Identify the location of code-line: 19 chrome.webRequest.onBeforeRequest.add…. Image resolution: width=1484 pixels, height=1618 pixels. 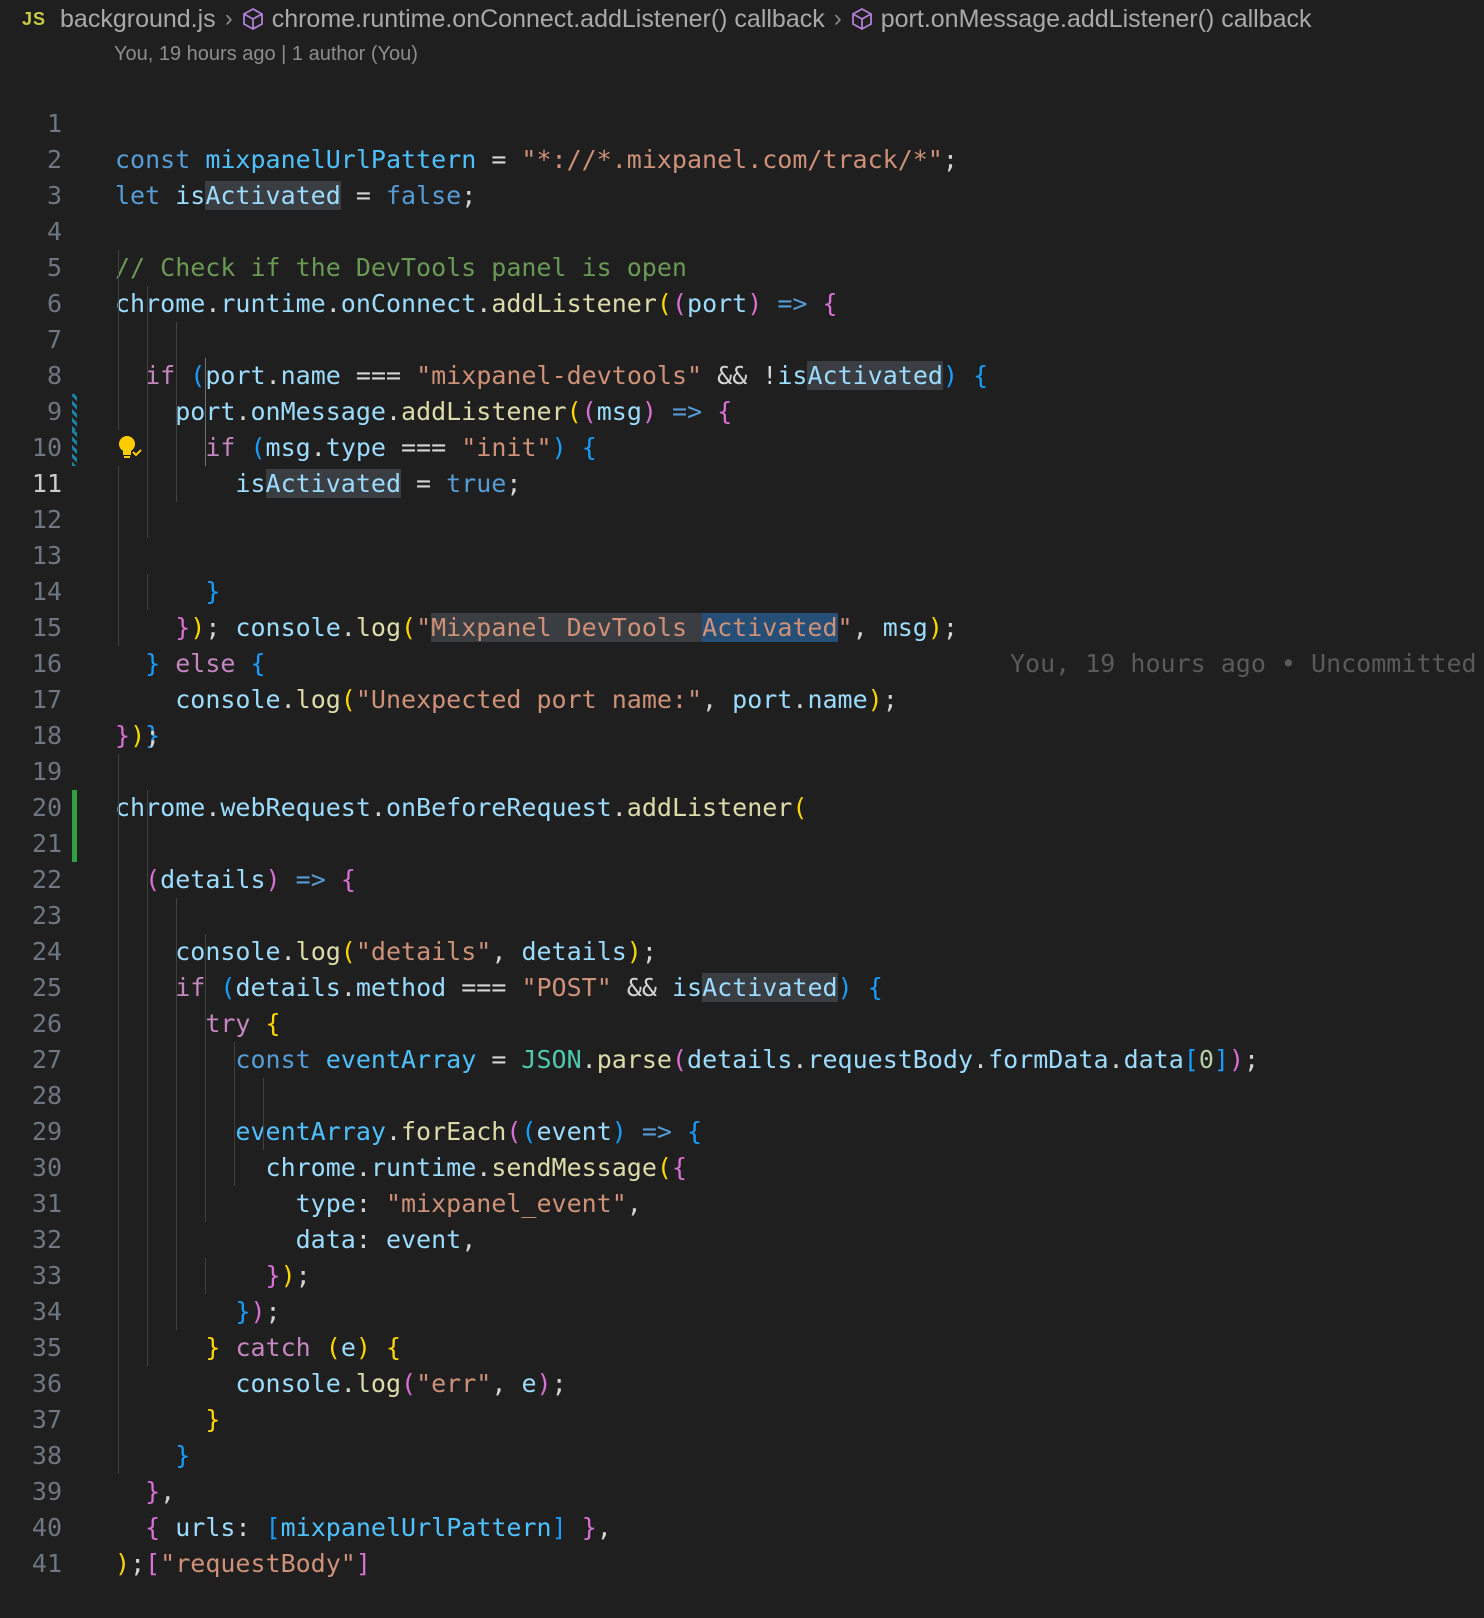
(742, 770).